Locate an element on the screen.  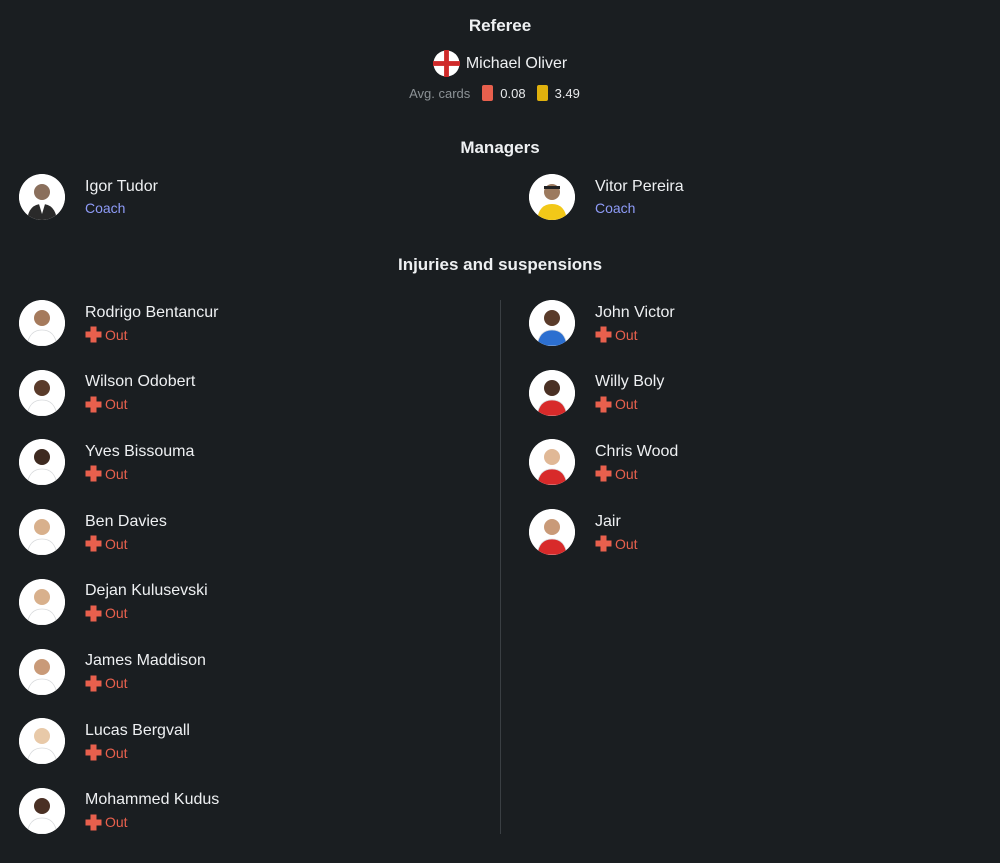
player-name: Lucas Bergvall is located at coordinates (137, 730).